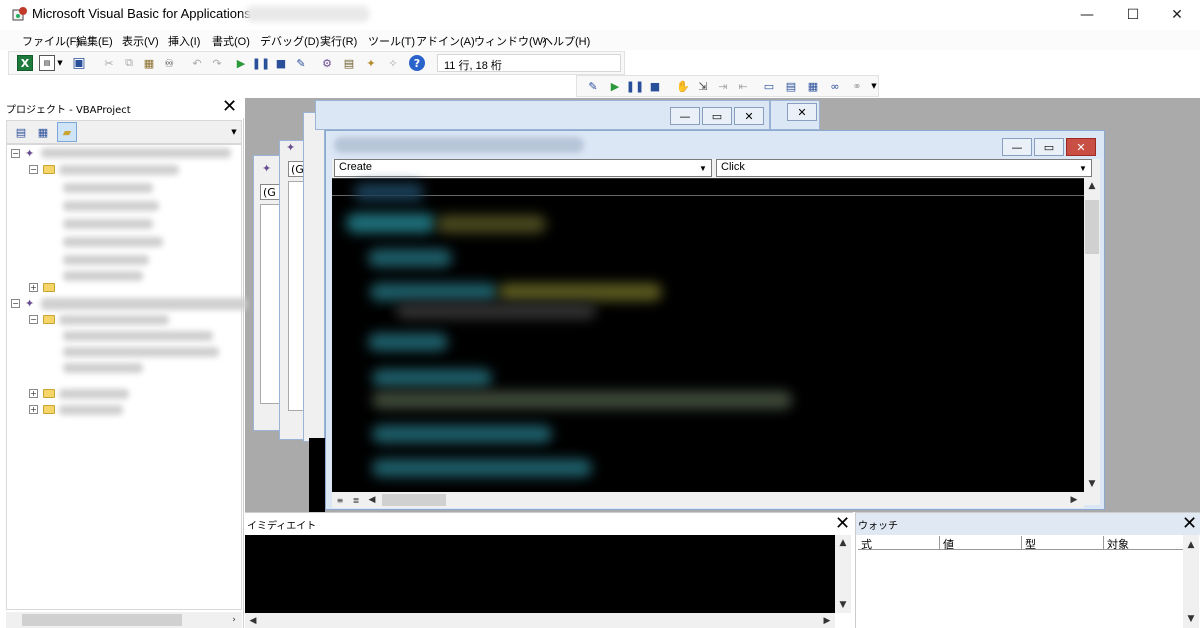  I want to click on maximize-button: ☐, so click(1133, 15).